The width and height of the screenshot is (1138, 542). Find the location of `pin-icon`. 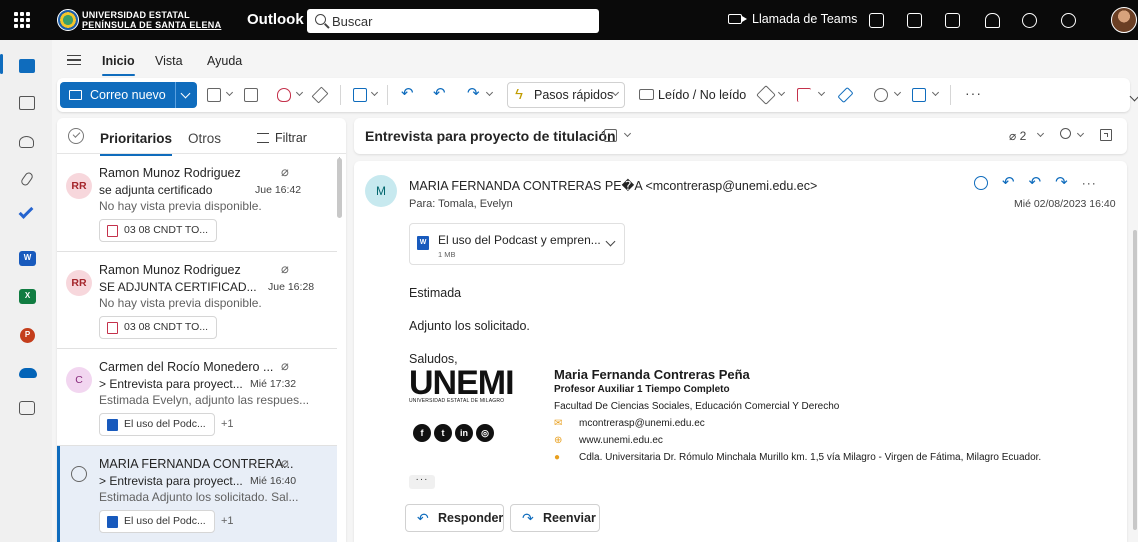

pin-icon is located at coordinates (845, 95).